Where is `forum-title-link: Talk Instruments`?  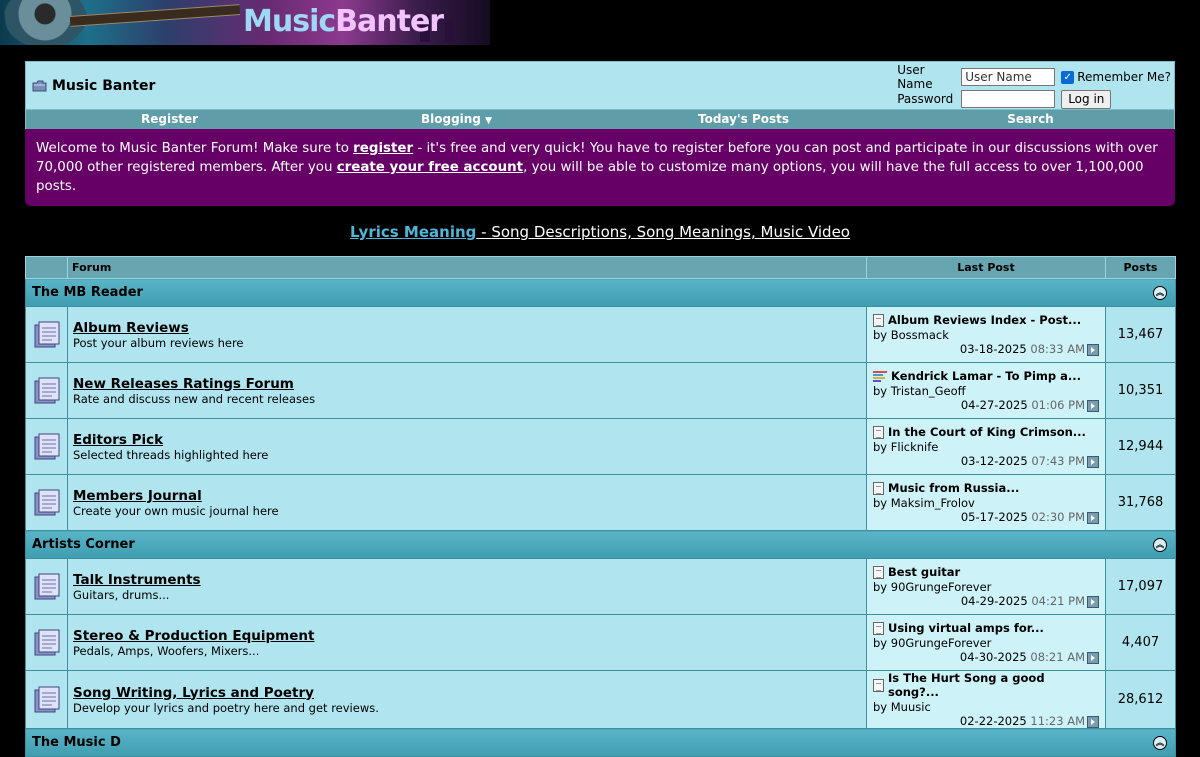
forum-title-link: Talk Instruments is located at coordinates (467, 580).